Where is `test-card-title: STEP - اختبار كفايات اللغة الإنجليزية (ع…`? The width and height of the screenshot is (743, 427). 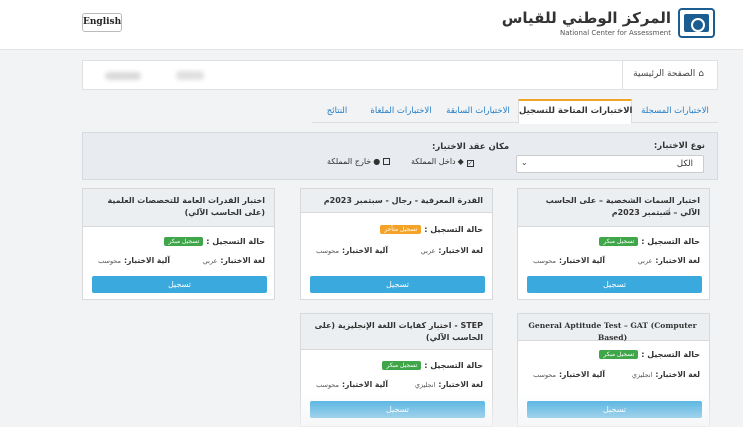
test-card-title: STEP - اختبار كفايات اللغة الإنجليزية (ع… is located at coordinates (396, 332).